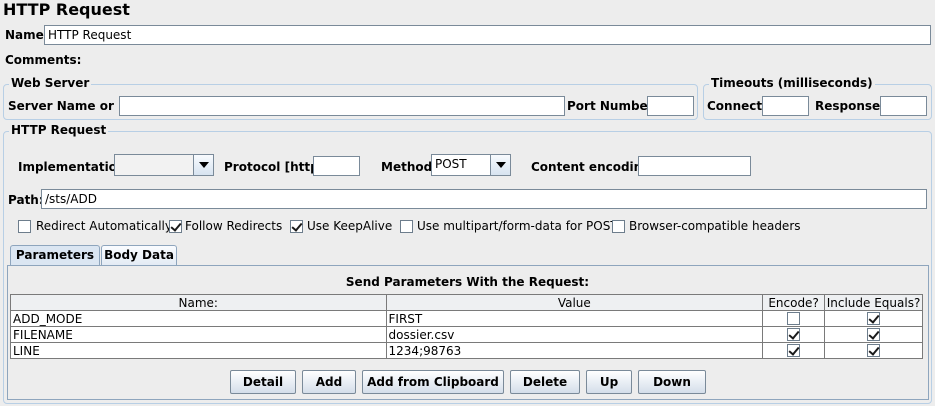  What do you see at coordinates (715, 226) in the screenshot?
I see `browser-compatible-label: Browser-compatible headers` at bounding box center [715, 226].